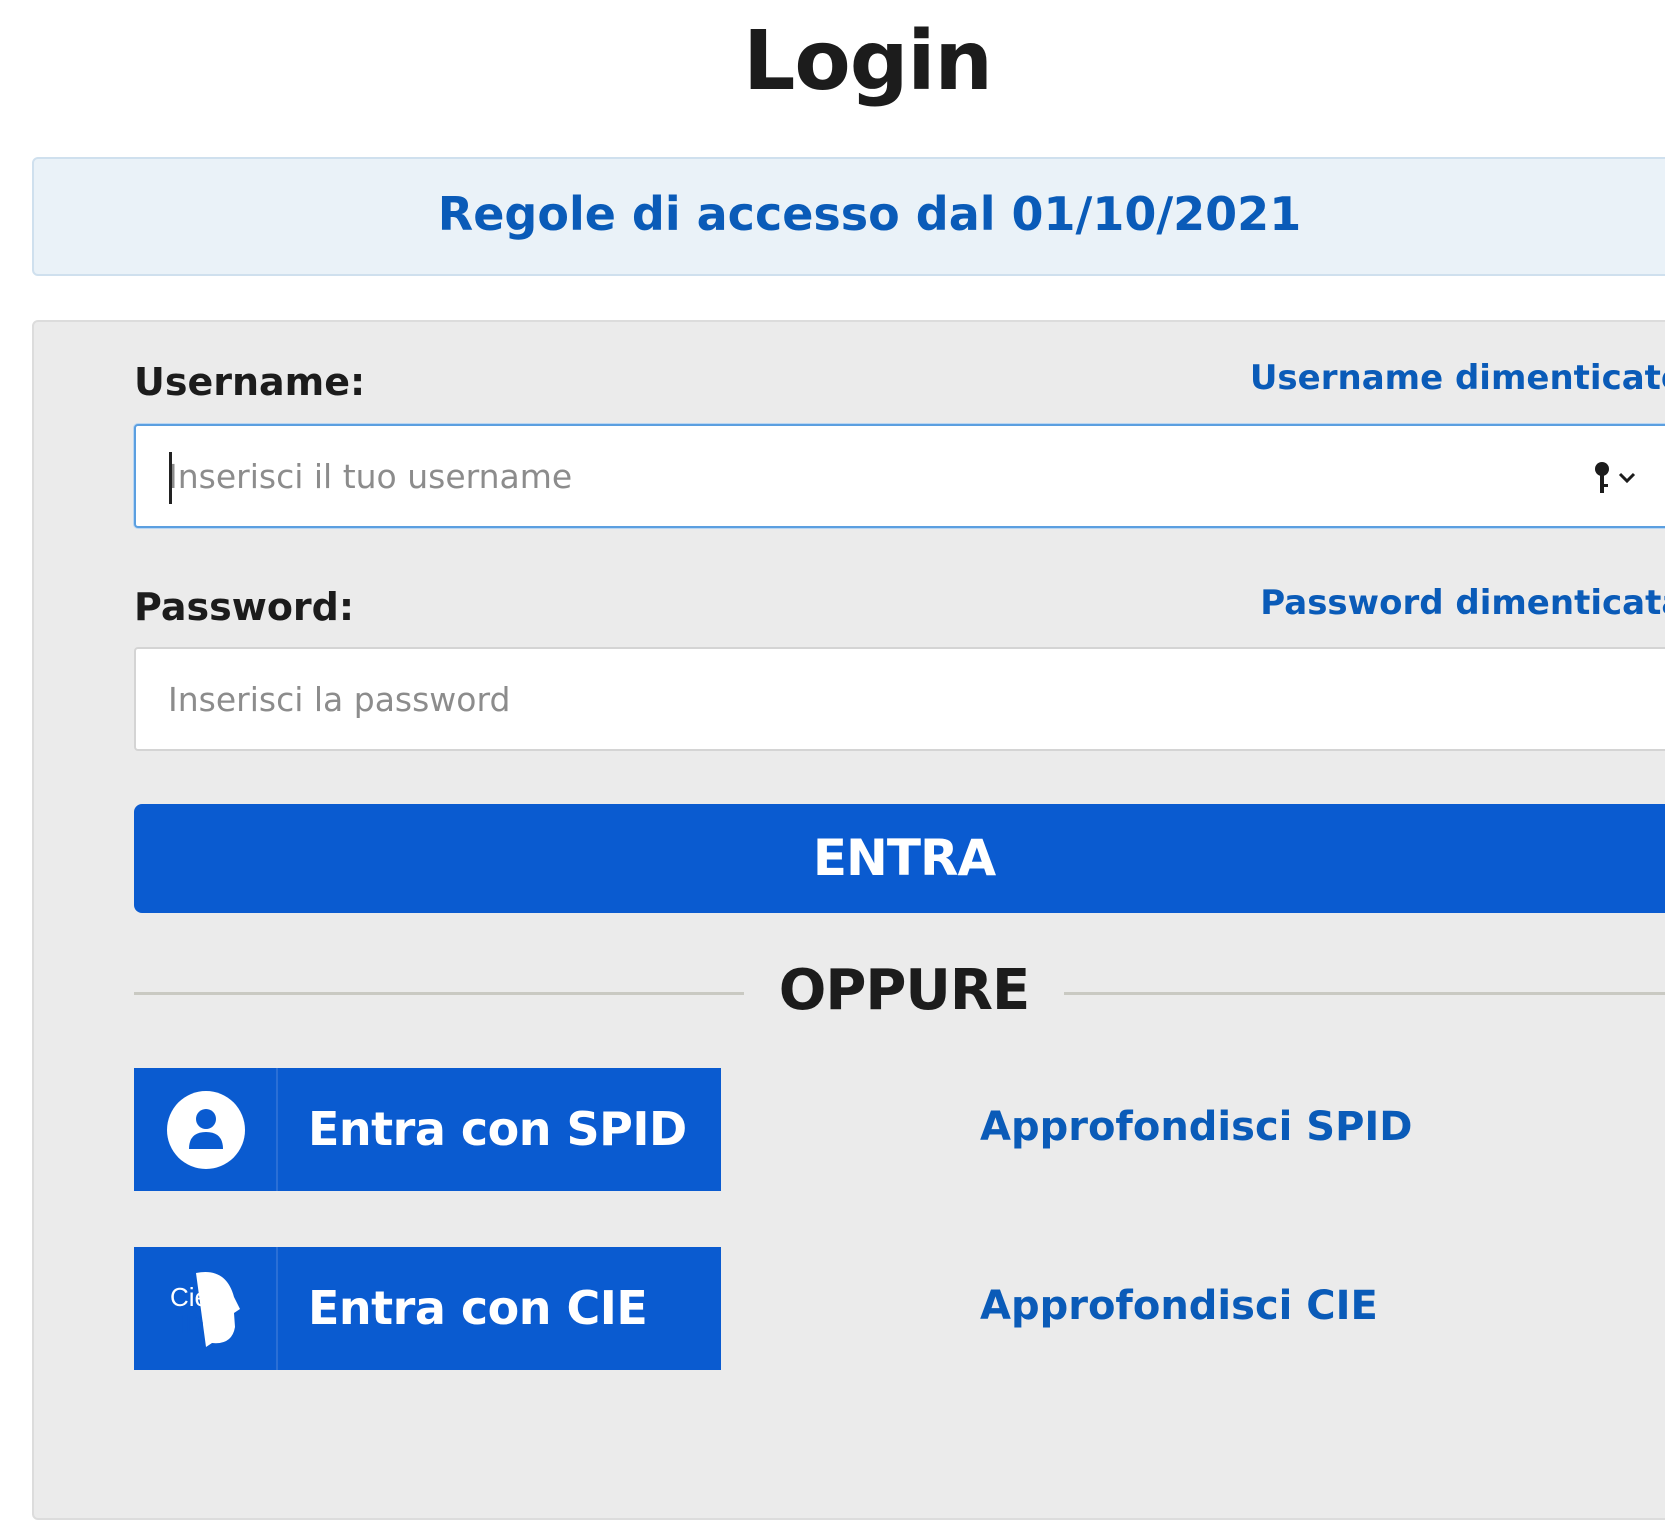 The width and height of the screenshot is (1665, 1520). I want to click on username-field, so click(899, 476).